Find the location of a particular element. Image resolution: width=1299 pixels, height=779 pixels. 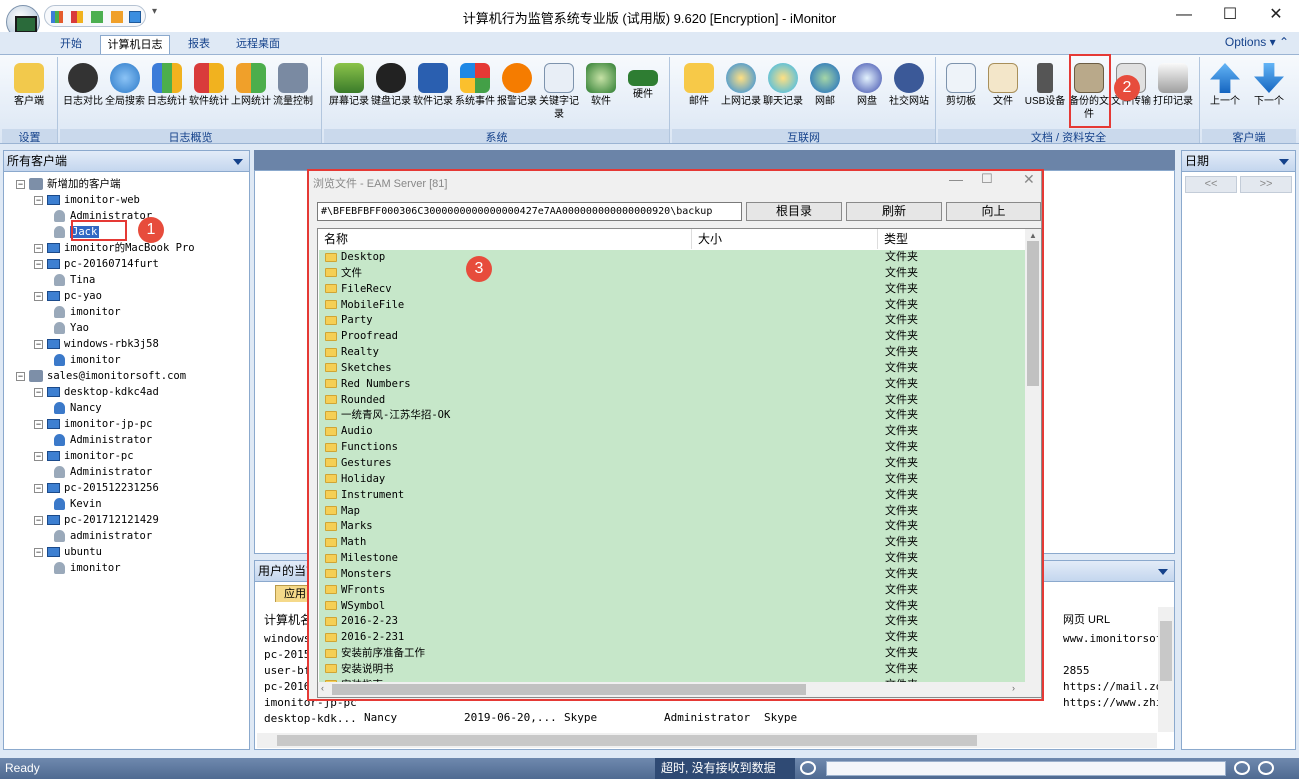

traffic-control-button: 流量控制 is located at coordinates (293, 94).